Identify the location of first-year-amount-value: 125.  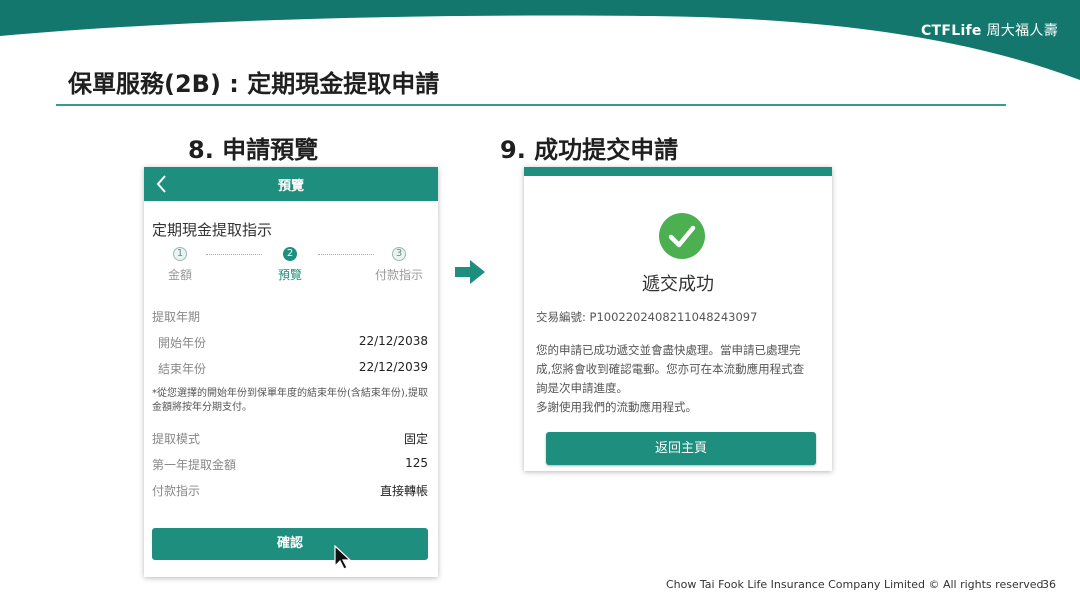
(416, 463).